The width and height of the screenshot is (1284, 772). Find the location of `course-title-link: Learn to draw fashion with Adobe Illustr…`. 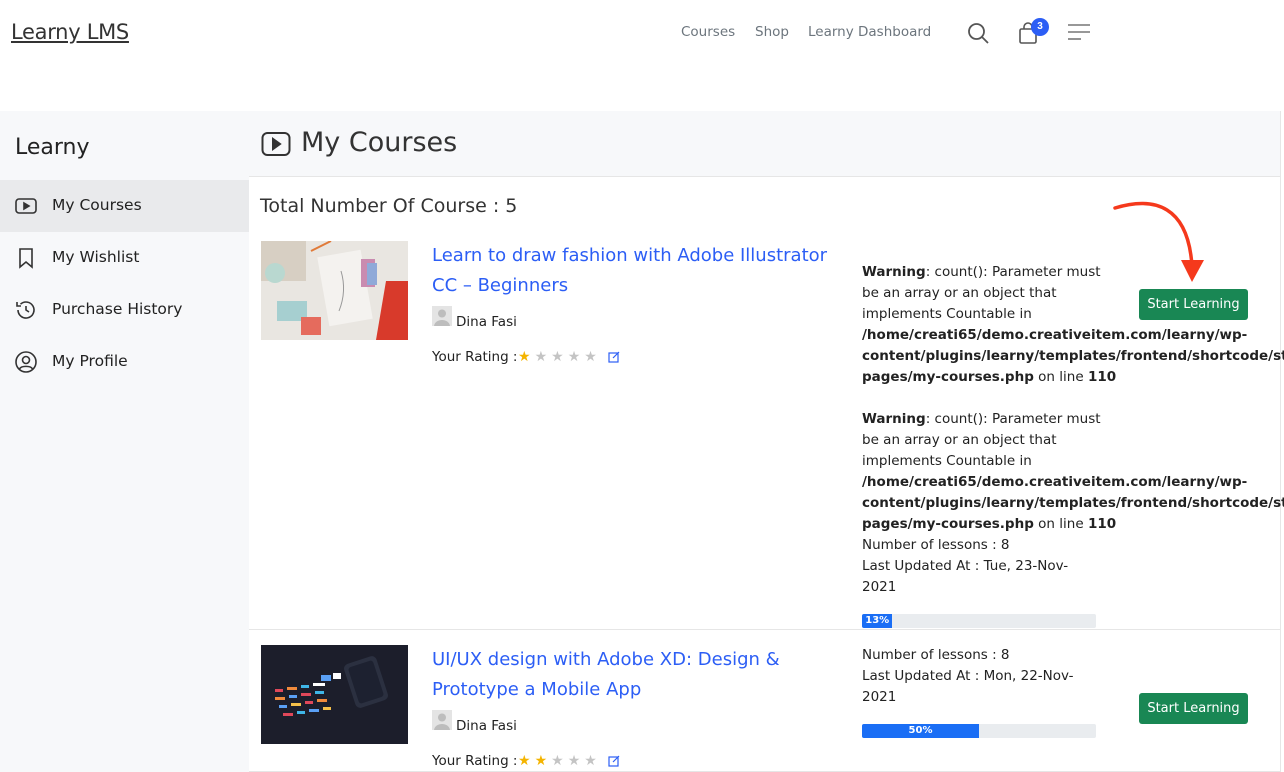

course-title-link: Learn to draw fashion with Adobe Illustr… is located at coordinates (632, 271).